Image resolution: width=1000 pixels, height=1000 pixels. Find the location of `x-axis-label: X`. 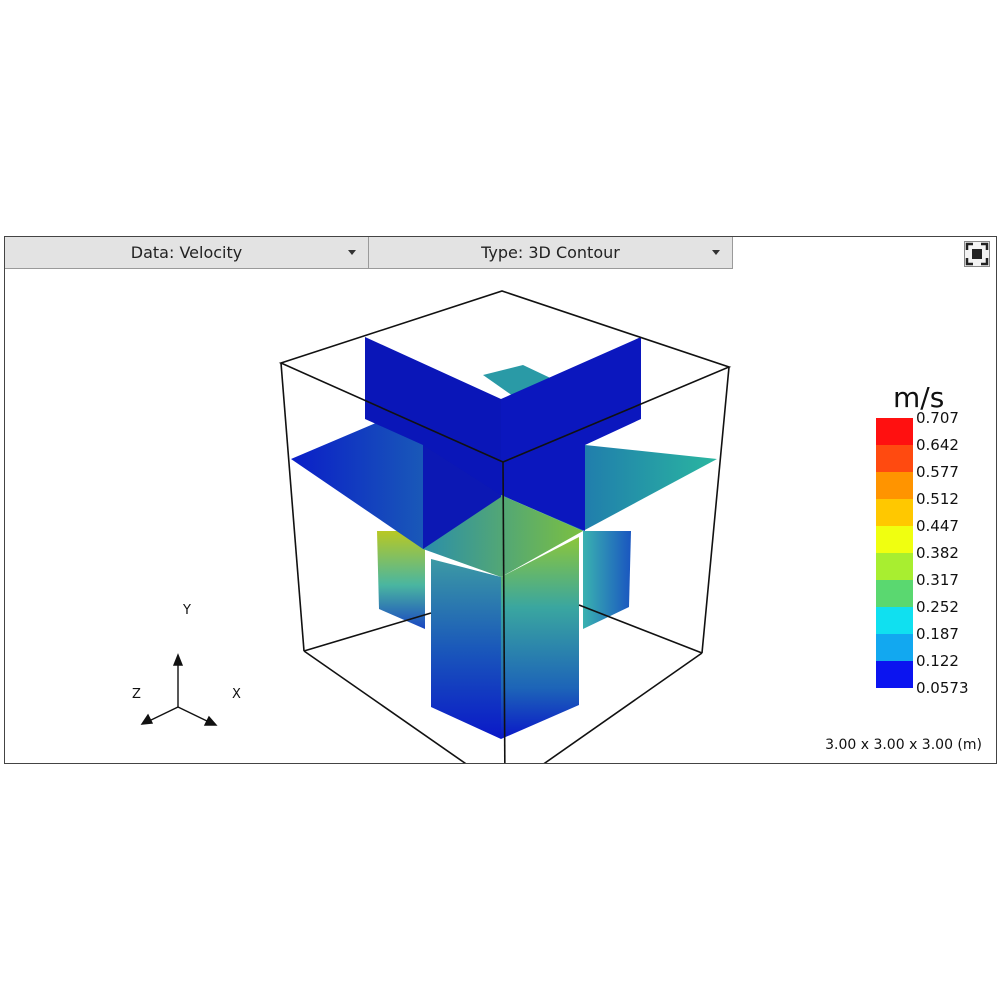

x-axis-label: X is located at coordinates (236, 694).